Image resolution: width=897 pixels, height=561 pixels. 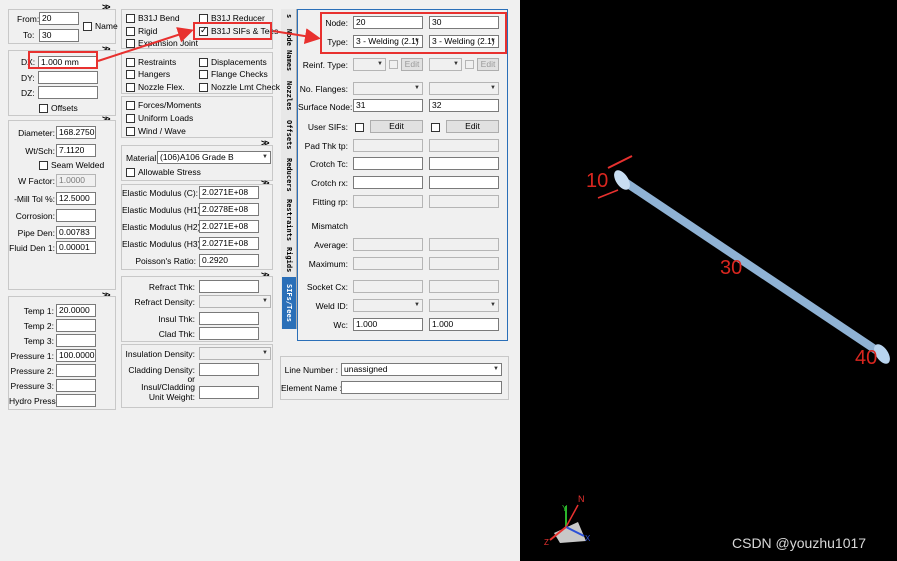 I want to click on node-label-10: 10, so click(x=597, y=181).